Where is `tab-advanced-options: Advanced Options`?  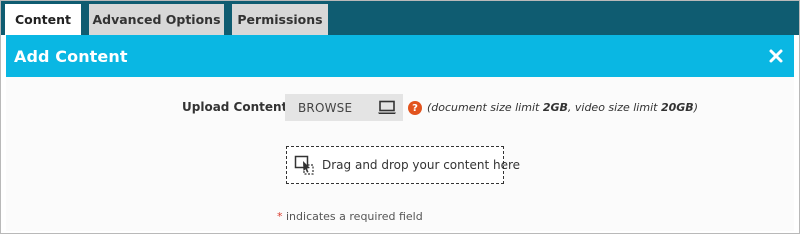
tab-advanced-options: Advanced Options is located at coordinates (156, 19).